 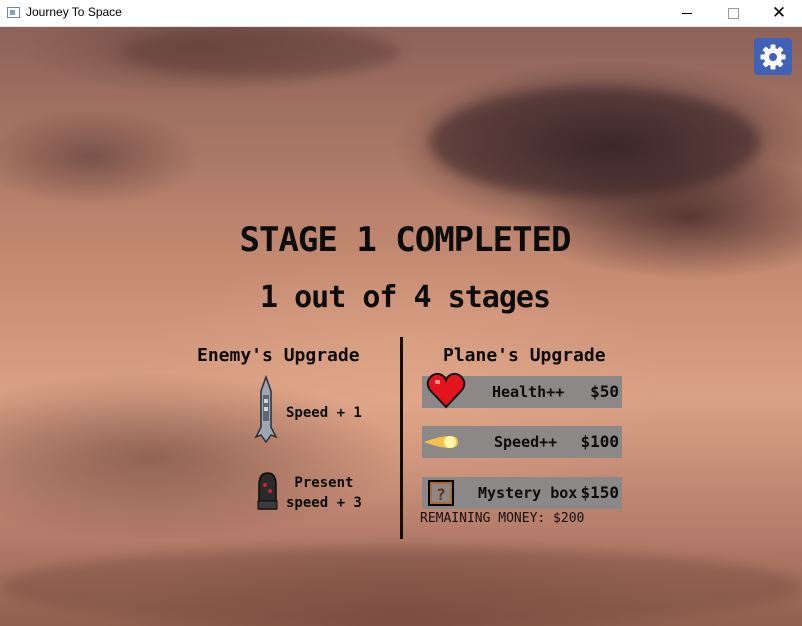 I want to click on enemy-present-speed-upgrade: Present speed + 3, so click(x=324, y=493).